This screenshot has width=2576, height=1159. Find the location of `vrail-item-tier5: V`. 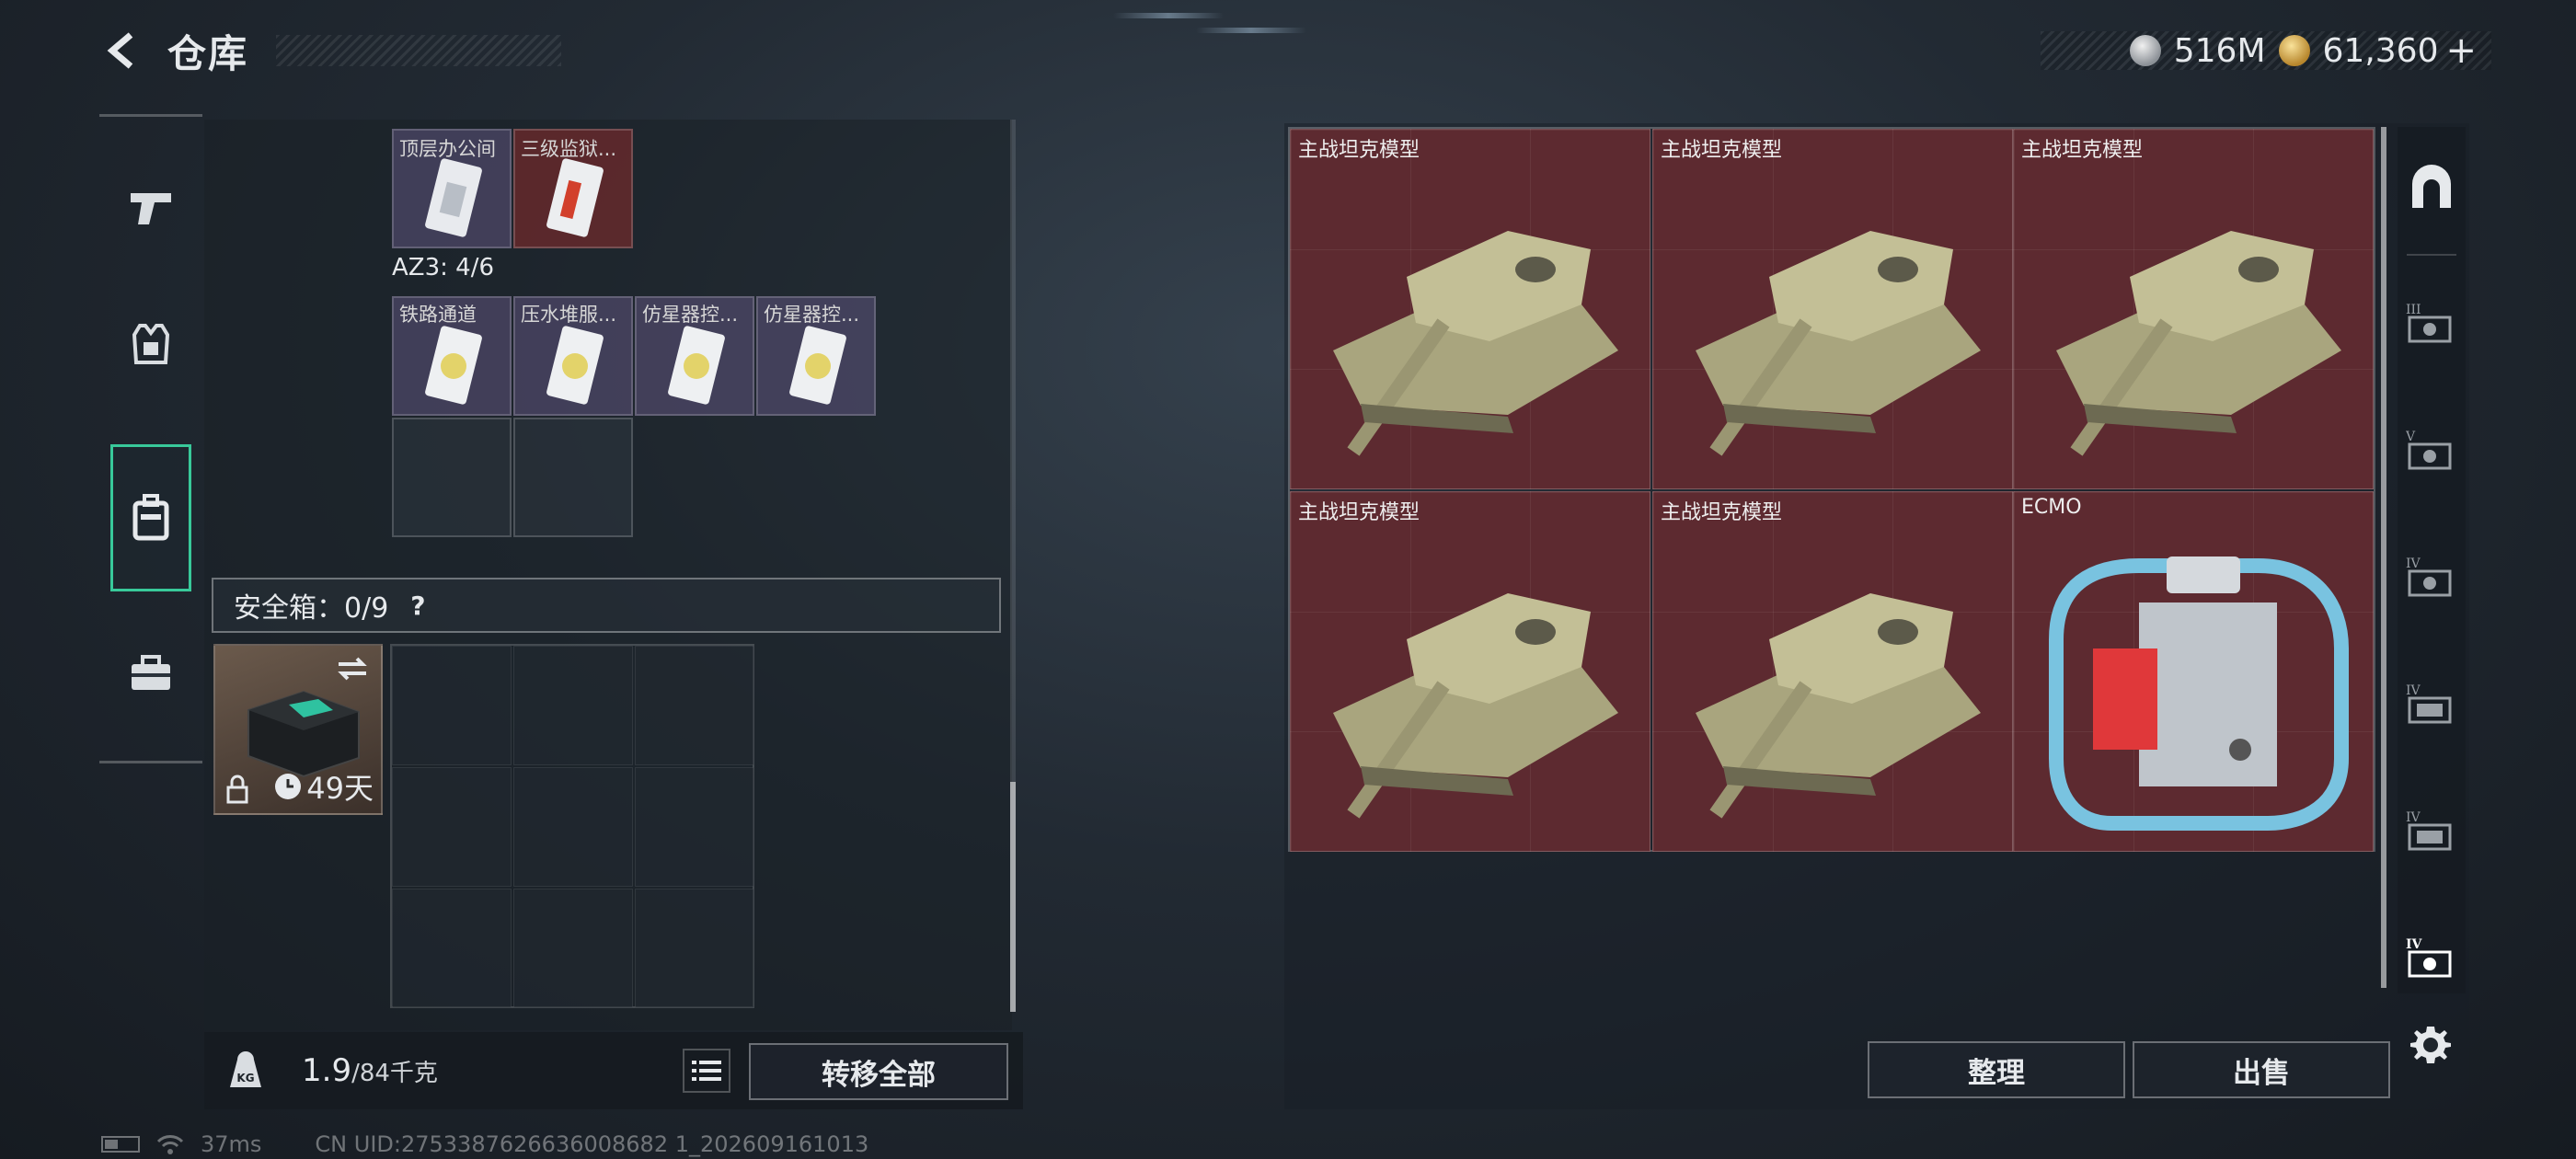

vrail-item-tier5: V is located at coordinates (2432, 450).